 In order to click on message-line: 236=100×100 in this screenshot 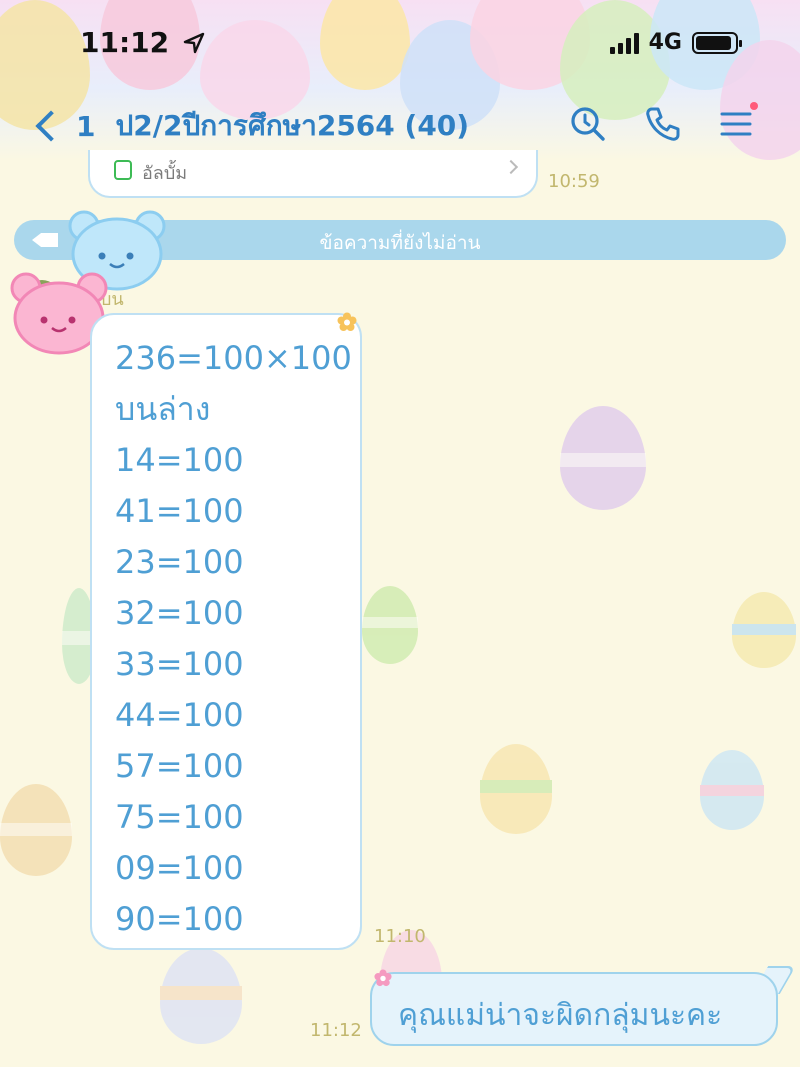, I will do `click(233, 358)`.